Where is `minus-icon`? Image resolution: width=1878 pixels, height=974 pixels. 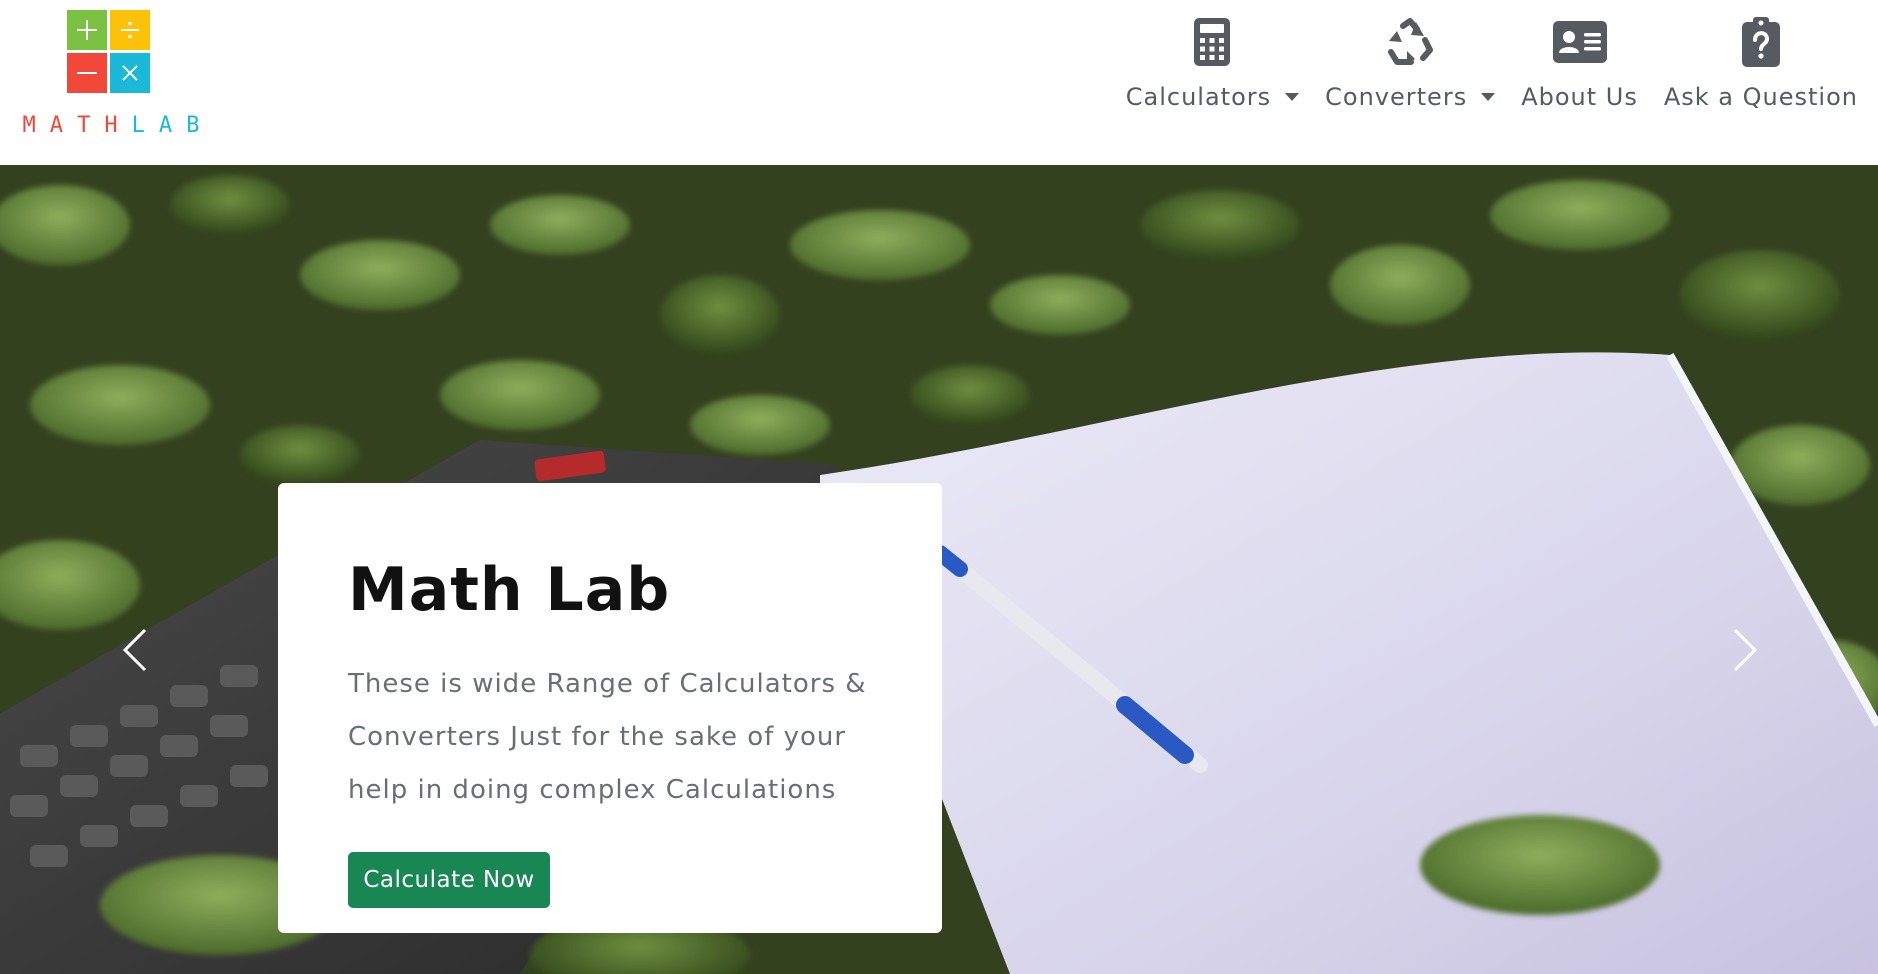
minus-icon is located at coordinates (87, 73).